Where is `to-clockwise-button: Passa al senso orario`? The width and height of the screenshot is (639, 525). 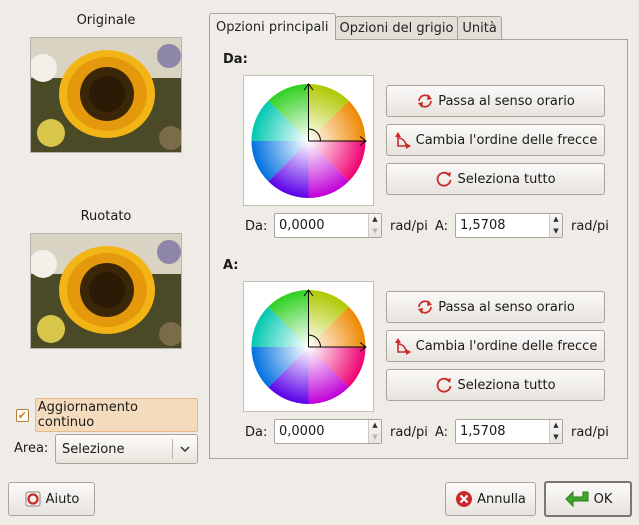 to-clockwise-button: Passa al senso orario is located at coordinates (495, 307).